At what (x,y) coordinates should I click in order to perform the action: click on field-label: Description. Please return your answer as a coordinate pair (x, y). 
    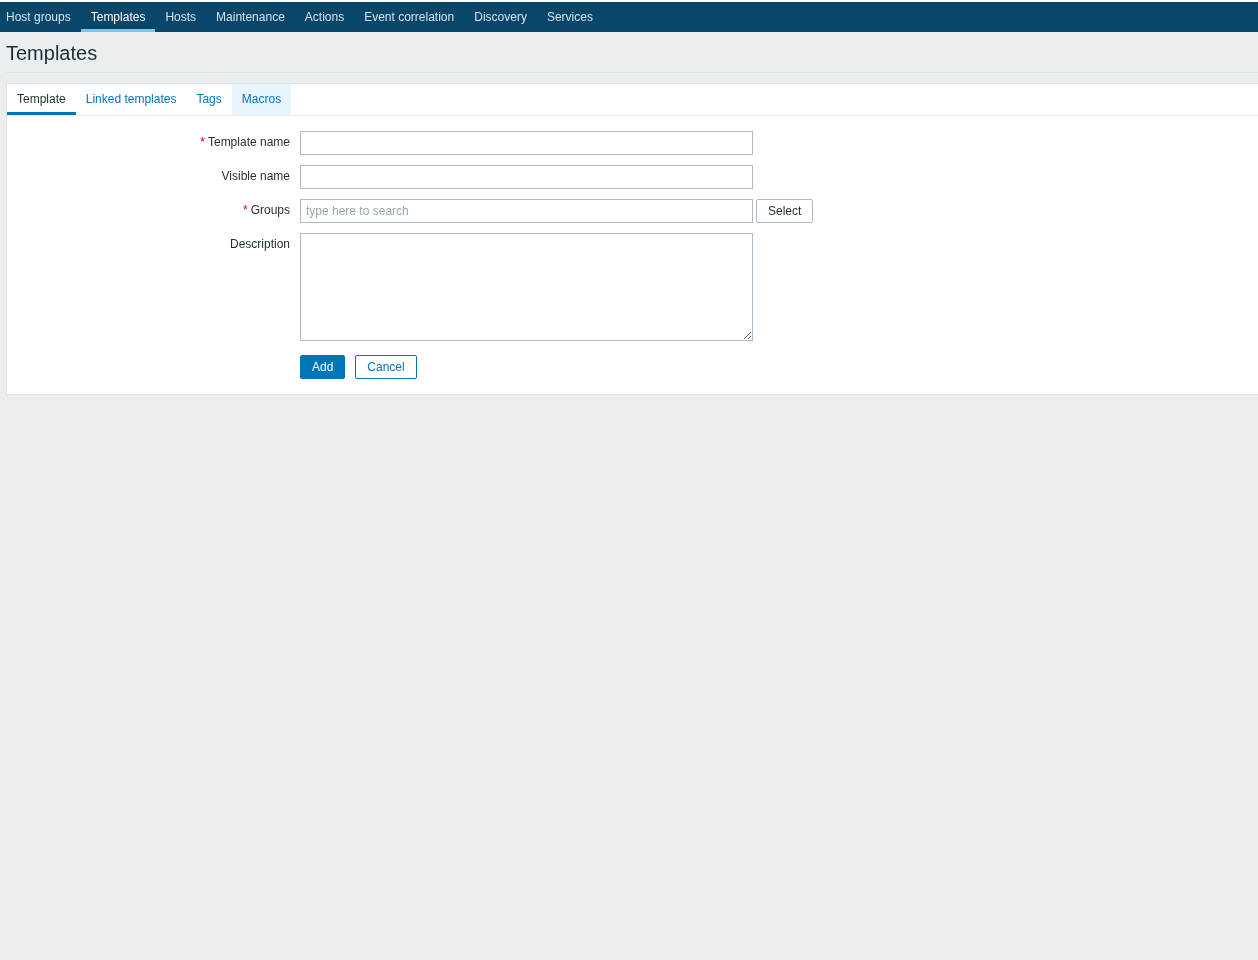
    Looking at the image, I should click on (259, 243).